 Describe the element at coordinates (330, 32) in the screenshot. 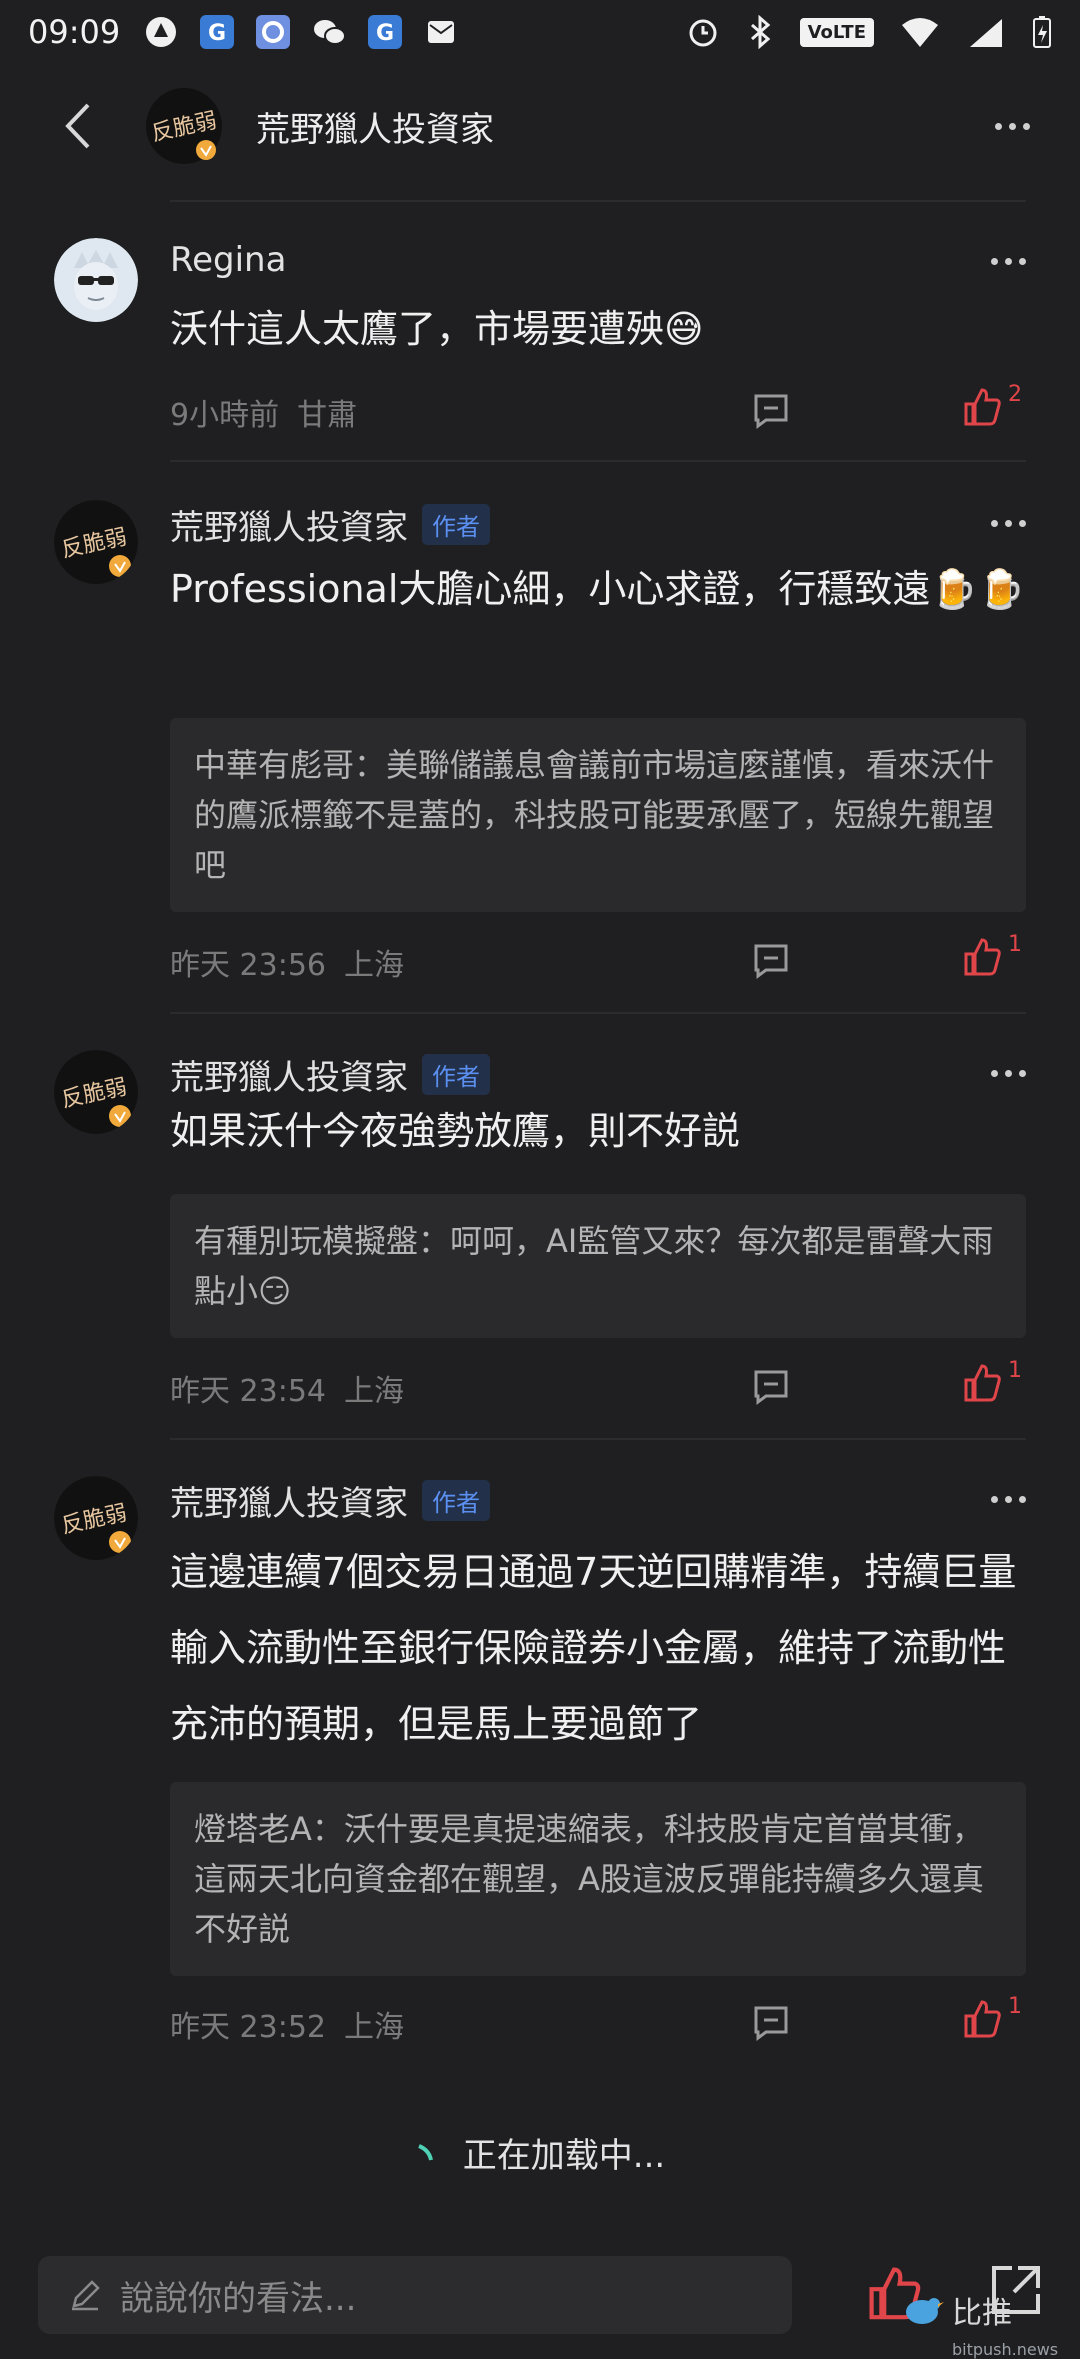

I see `wechat-icon` at that location.